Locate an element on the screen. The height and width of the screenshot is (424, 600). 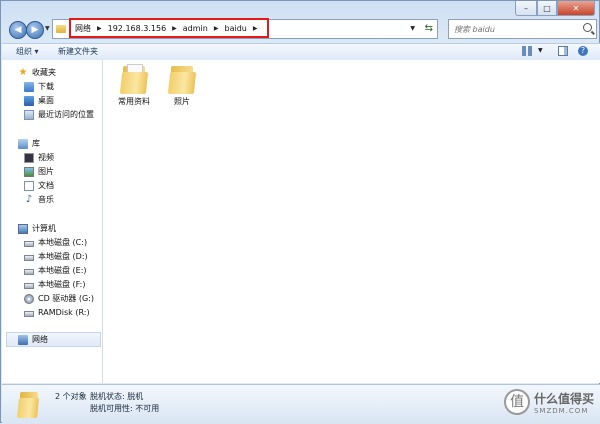
refresh-icon: ⇆ is located at coordinates (429, 28).